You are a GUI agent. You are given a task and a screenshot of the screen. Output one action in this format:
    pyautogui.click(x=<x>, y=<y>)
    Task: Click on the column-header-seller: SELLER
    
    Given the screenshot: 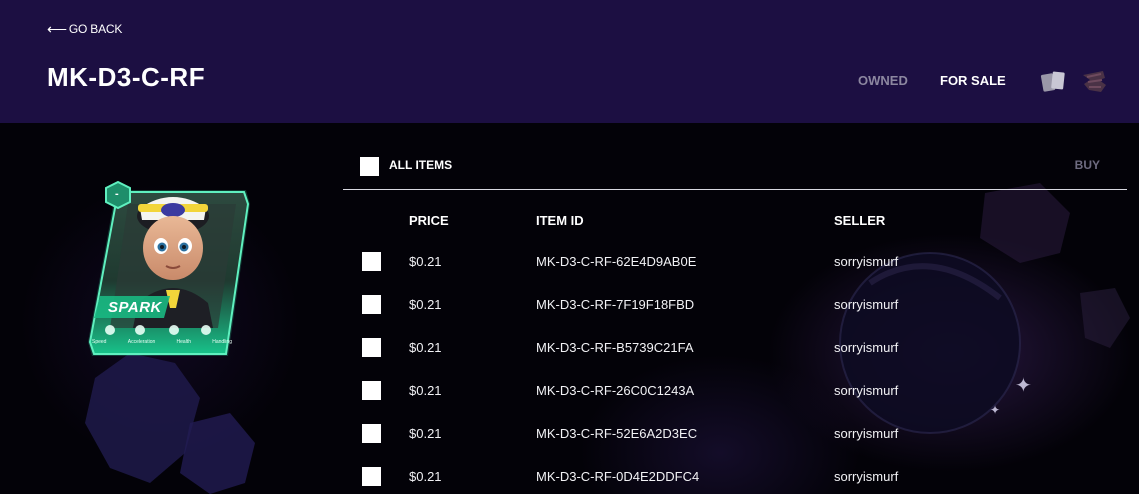 What is the action you would take?
    pyautogui.click(x=860, y=220)
    